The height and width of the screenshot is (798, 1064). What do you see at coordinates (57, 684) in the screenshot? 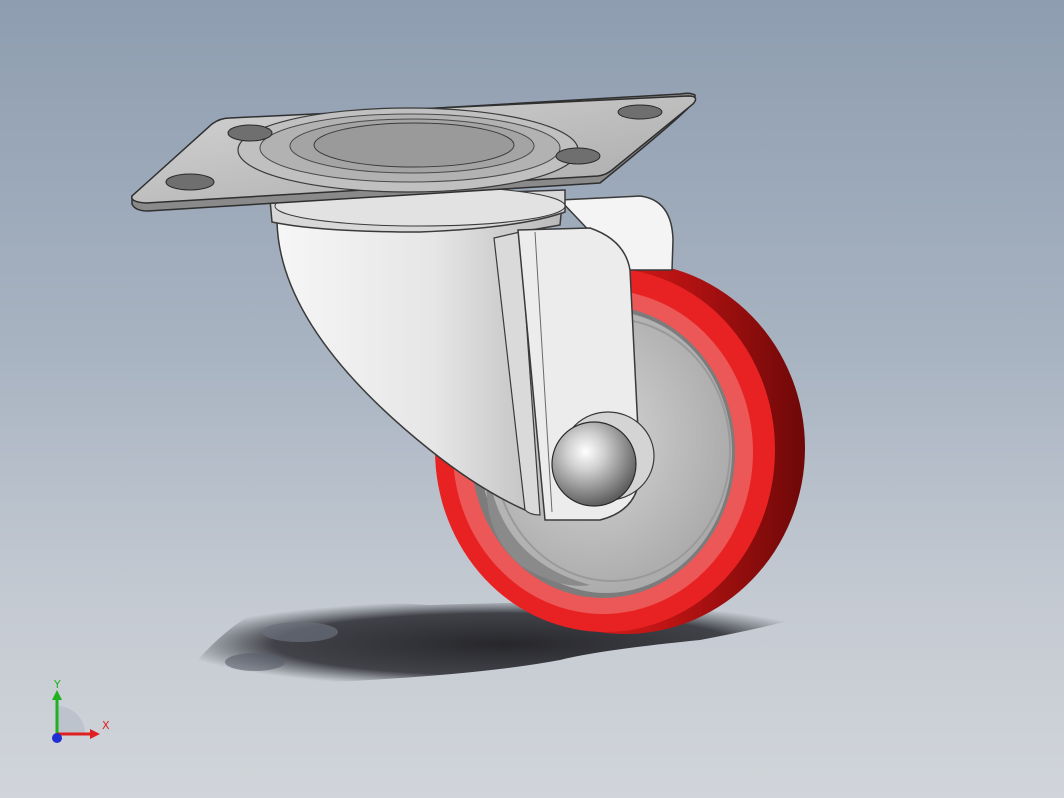
I see `y-axis-label: Y` at bounding box center [57, 684].